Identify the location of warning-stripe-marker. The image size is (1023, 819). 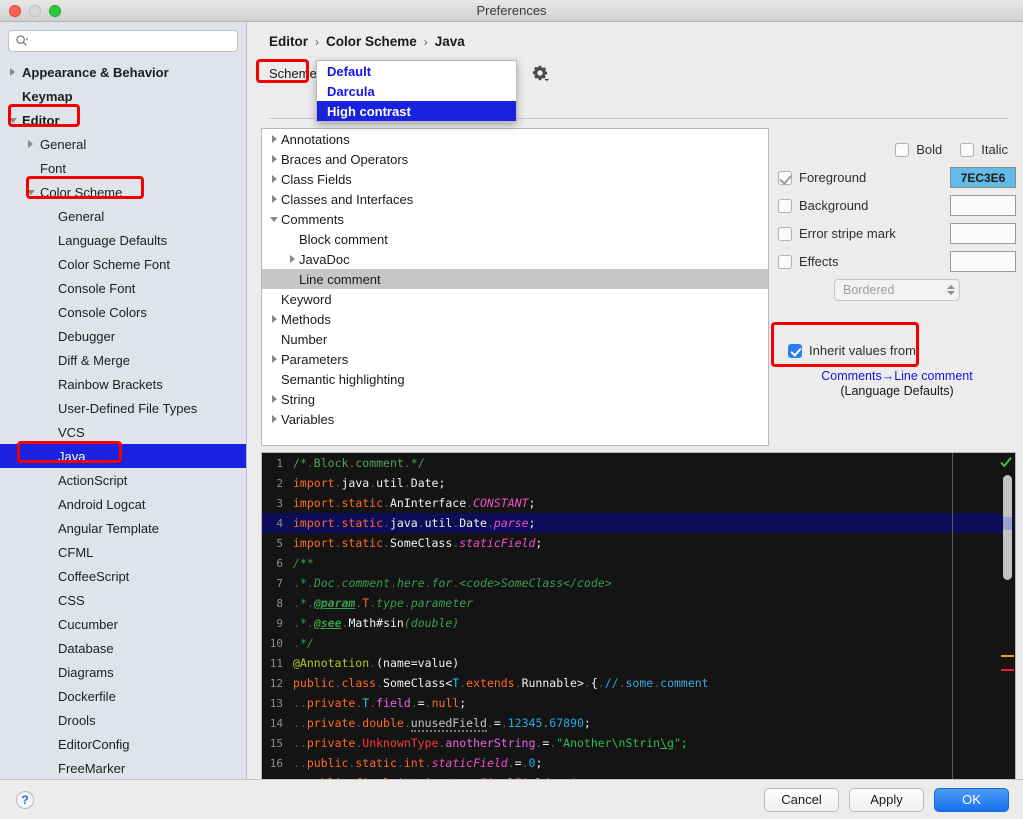
(1007, 656).